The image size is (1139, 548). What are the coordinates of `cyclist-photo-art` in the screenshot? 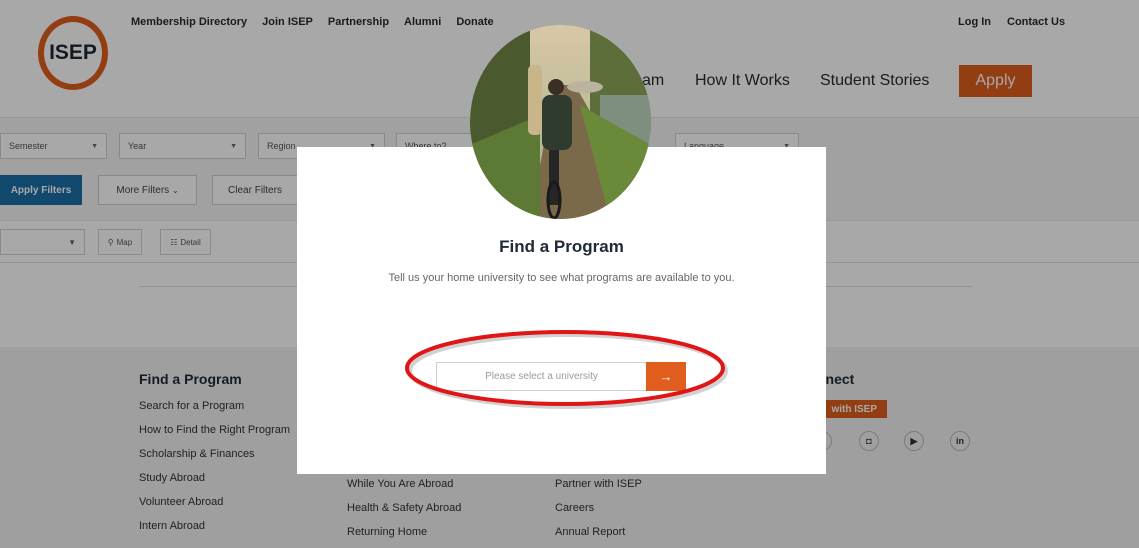 It's located at (560, 122).